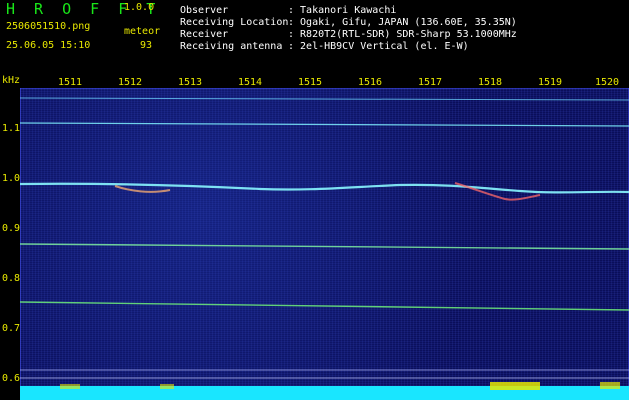 The image size is (629, 400). I want to click on x-tick-label: 1518, so click(490, 82).